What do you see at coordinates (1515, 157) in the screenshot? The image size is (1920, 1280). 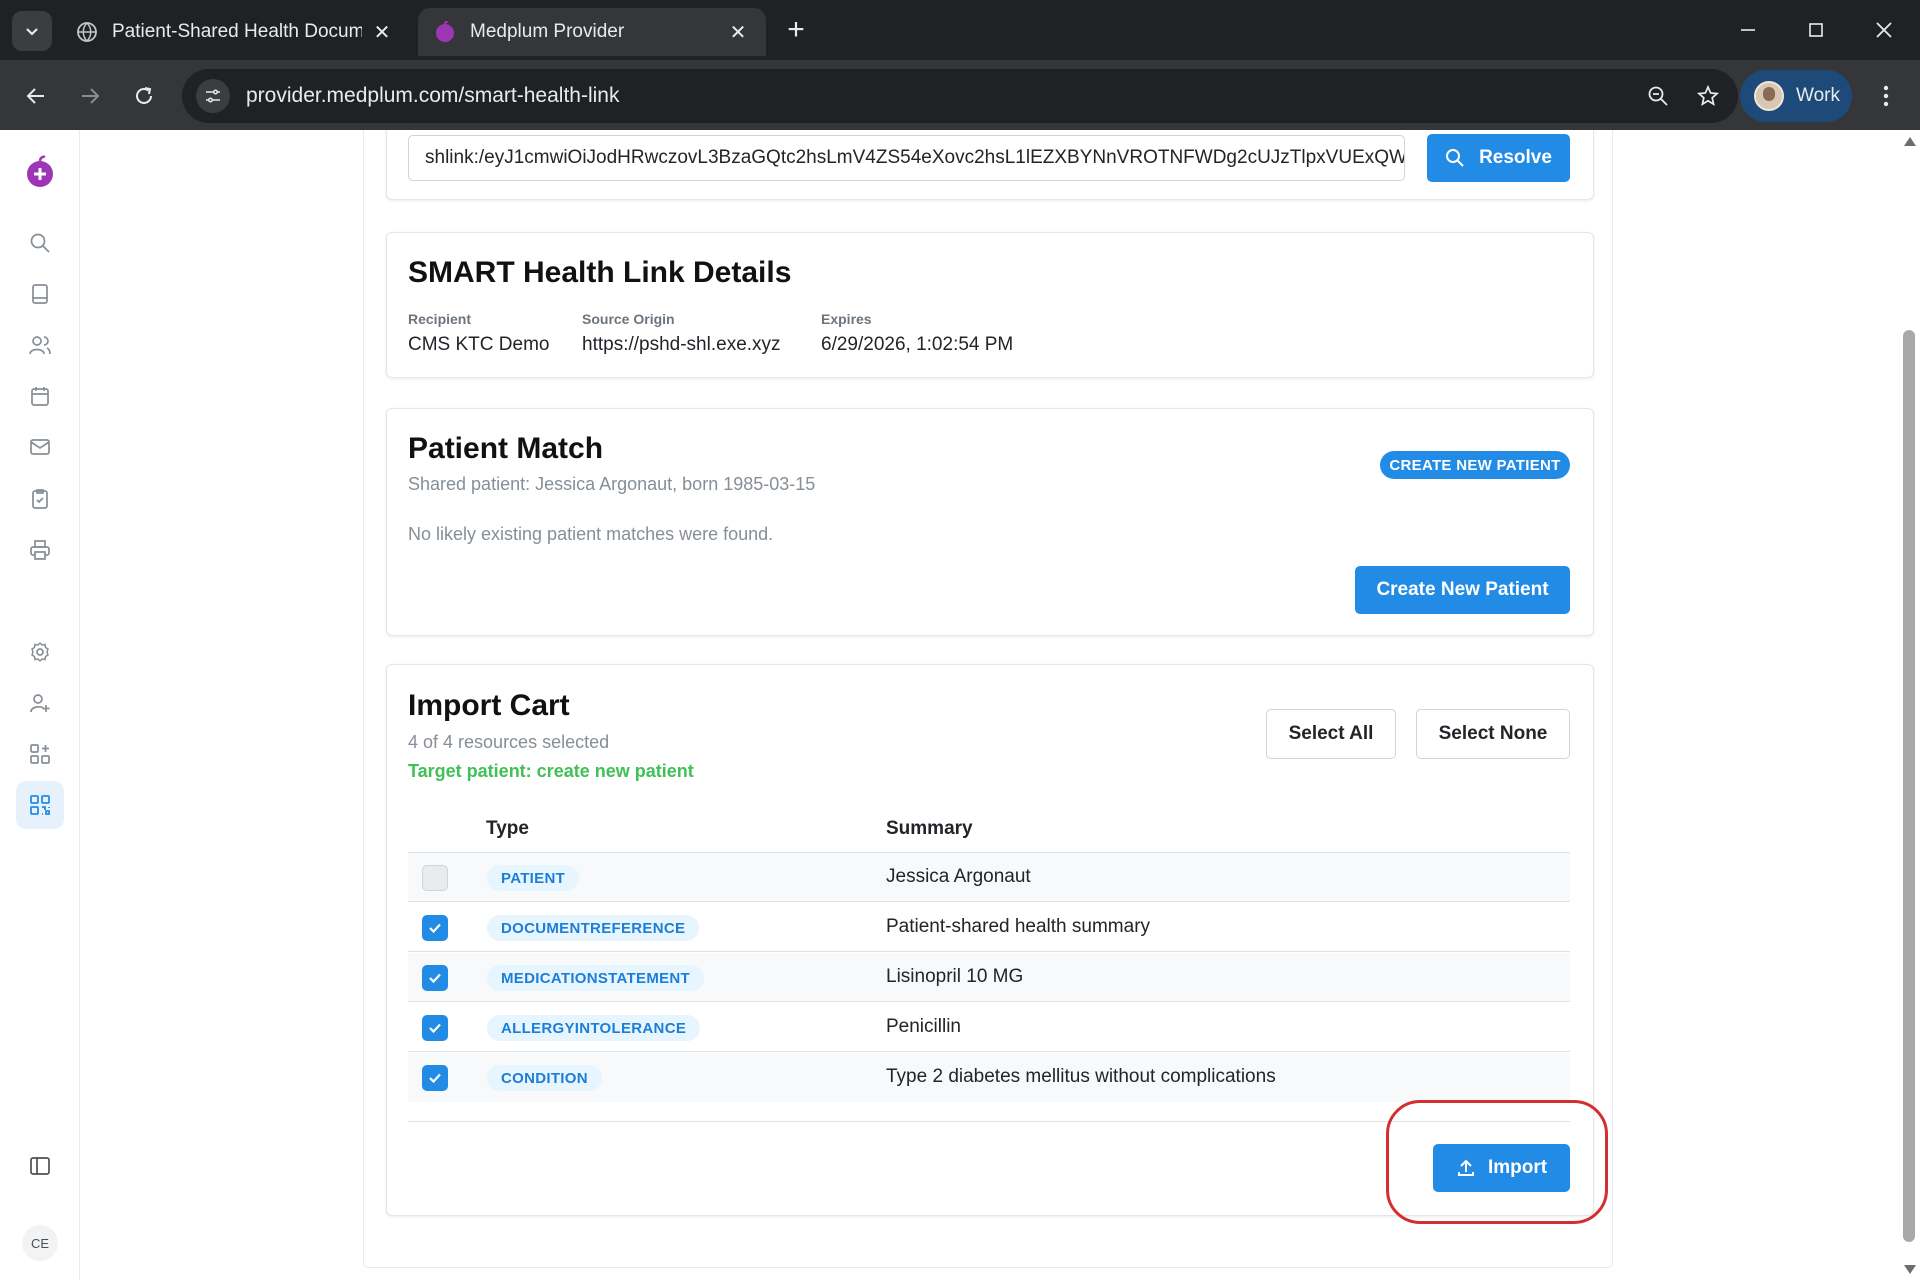 I see `resolve-button-label: Resolve` at bounding box center [1515, 157].